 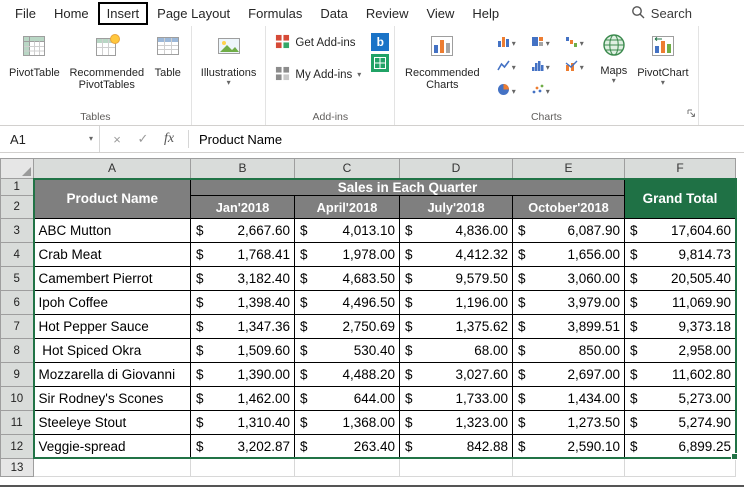 What do you see at coordinates (440, 13) in the screenshot?
I see `tab-view: View` at bounding box center [440, 13].